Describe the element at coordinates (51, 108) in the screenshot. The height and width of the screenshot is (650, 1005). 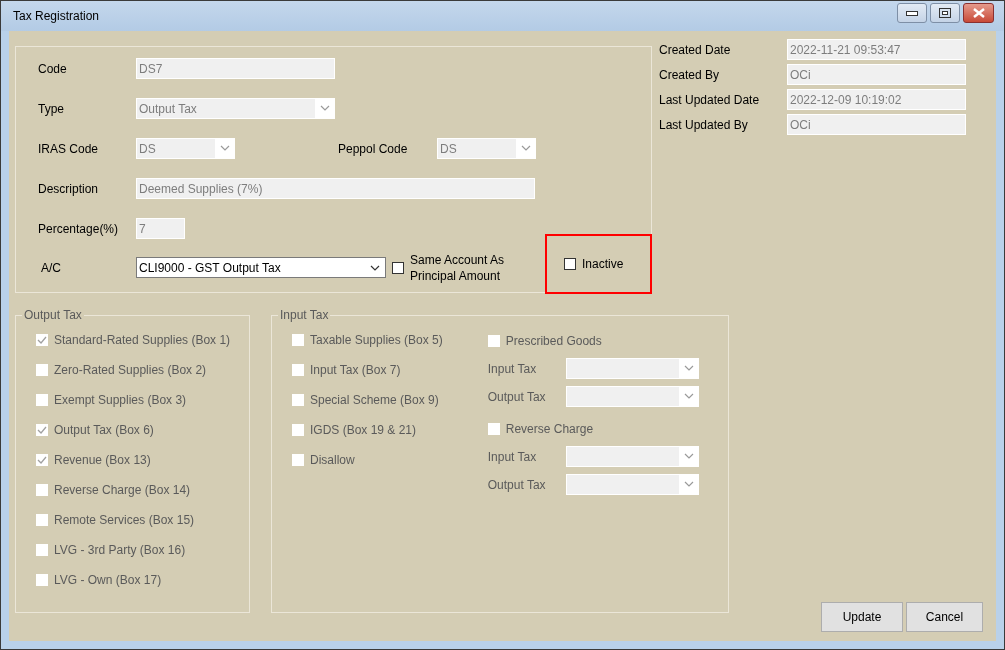
I see `field-label: Type` at that location.